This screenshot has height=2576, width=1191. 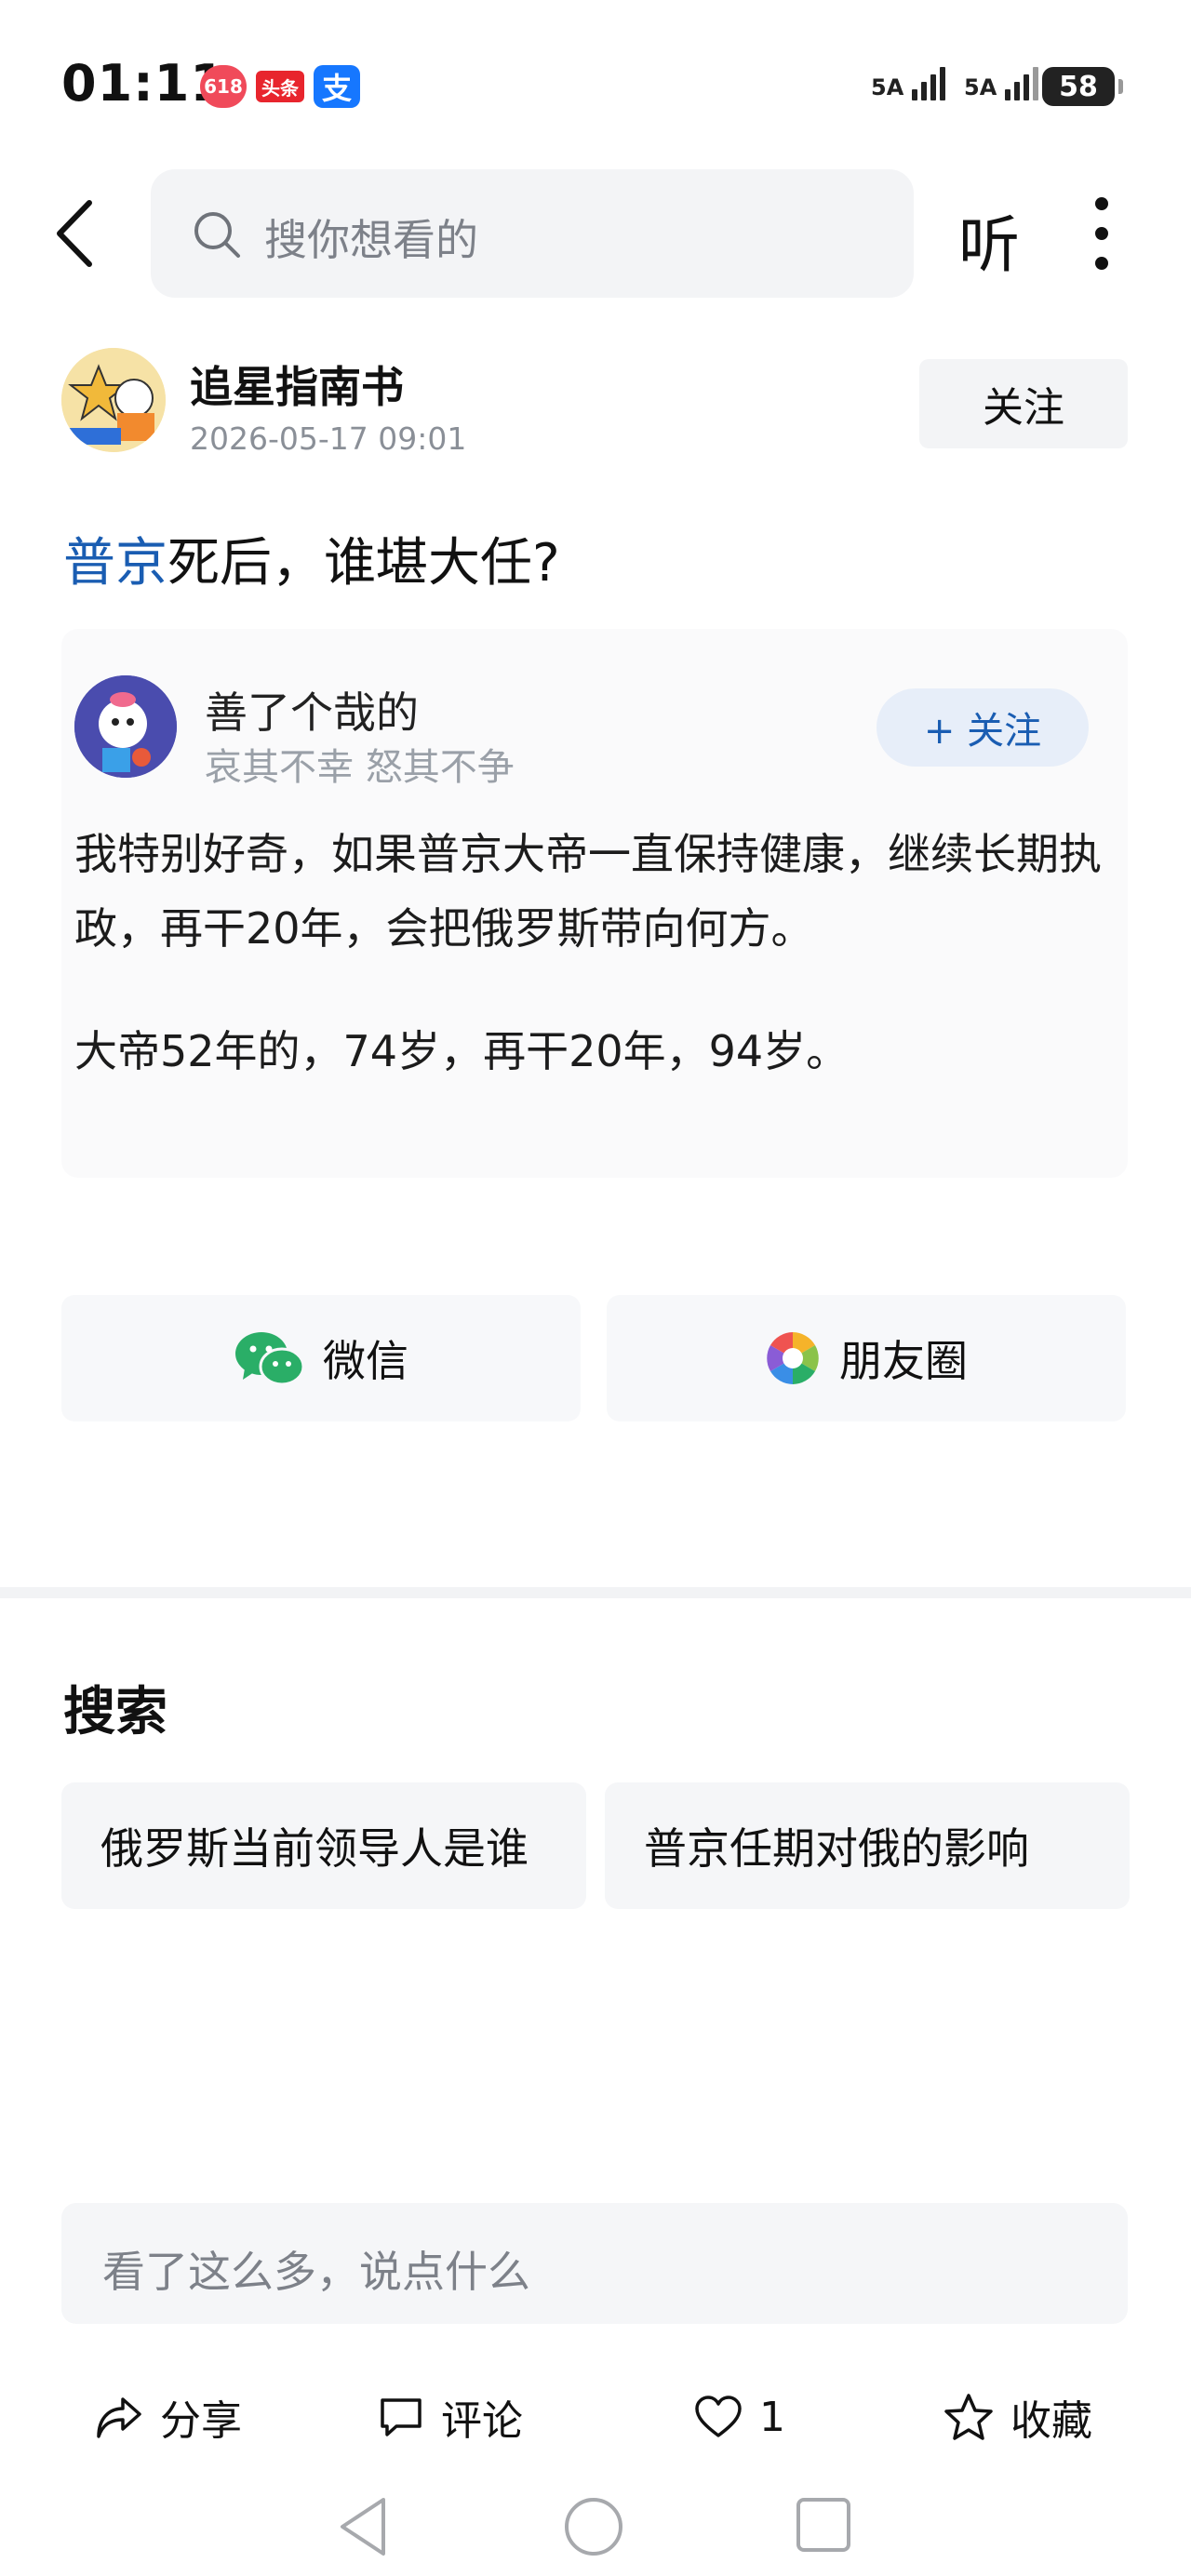 What do you see at coordinates (980, 87) in the screenshot?
I see `signal-2-label: 5A` at bounding box center [980, 87].